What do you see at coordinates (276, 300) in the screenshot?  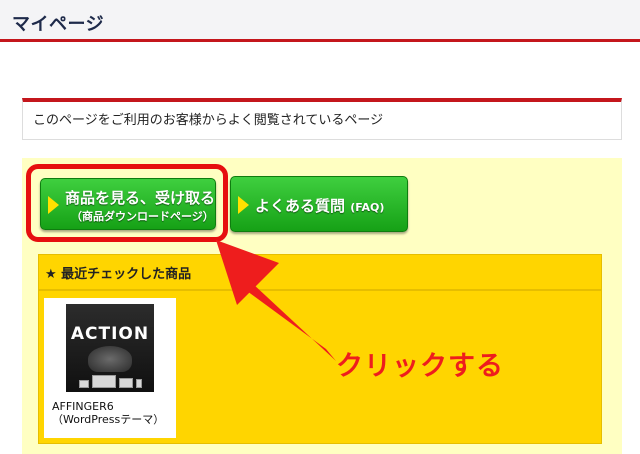 I see `arrow-annotation-icon` at bounding box center [276, 300].